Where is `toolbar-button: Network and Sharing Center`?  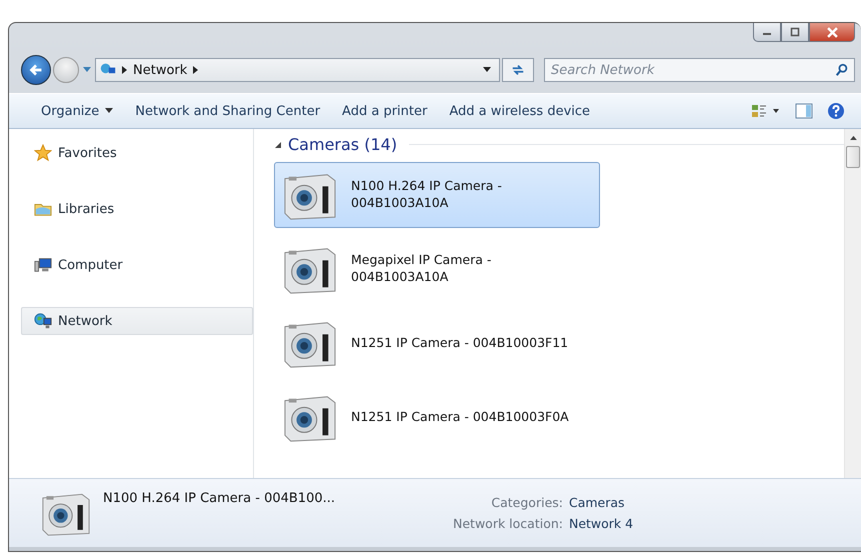
toolbar-button: Network and Sharing Center is located at coordinates (227, 111).